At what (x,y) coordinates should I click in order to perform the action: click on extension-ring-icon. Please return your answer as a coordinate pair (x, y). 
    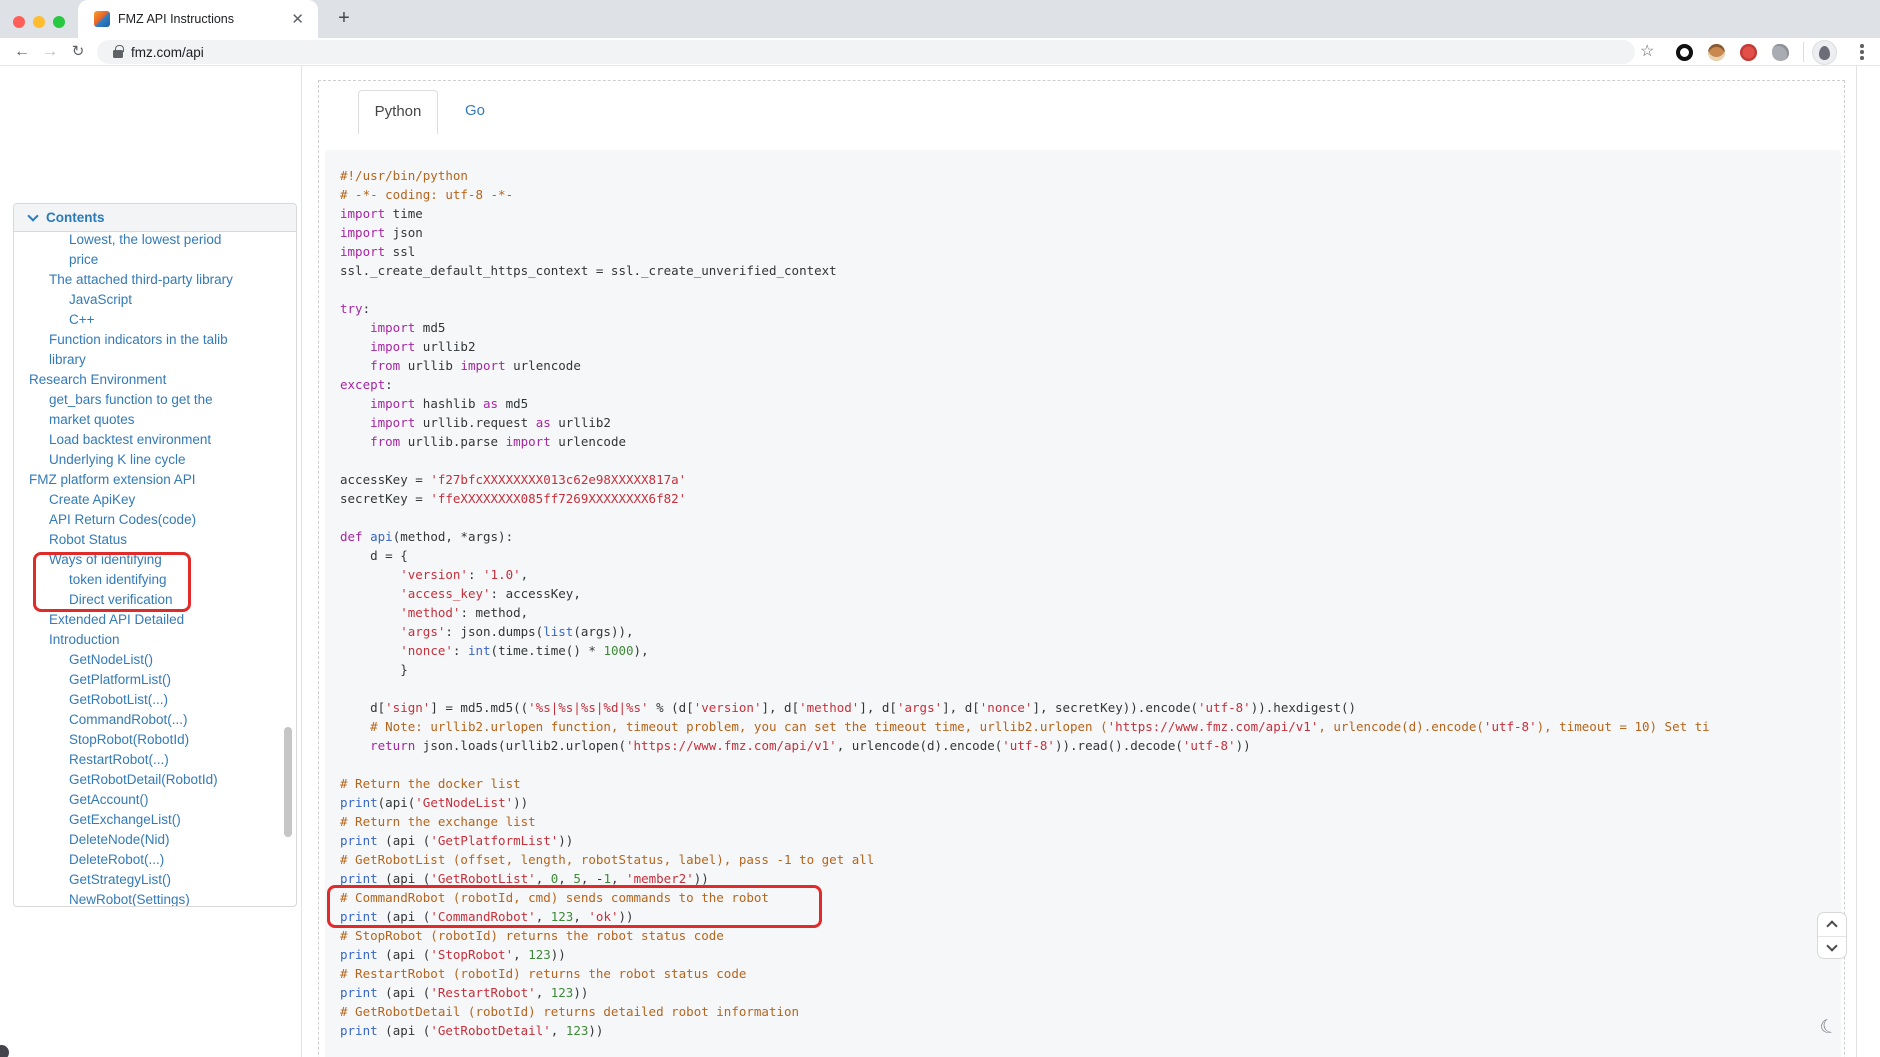
    Looking at the image, I should click on (1684, 52).